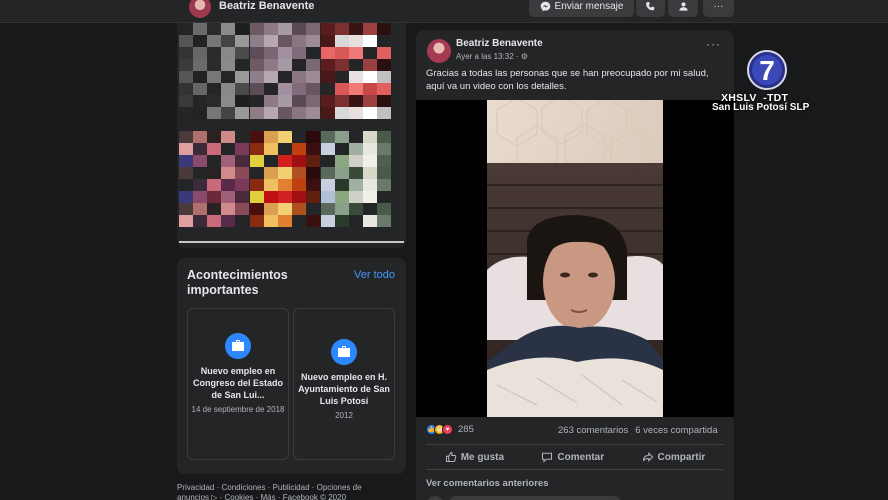 This screenshot has width=888, height=500. I want to click on share-button: Compartir, so click(673, 457).